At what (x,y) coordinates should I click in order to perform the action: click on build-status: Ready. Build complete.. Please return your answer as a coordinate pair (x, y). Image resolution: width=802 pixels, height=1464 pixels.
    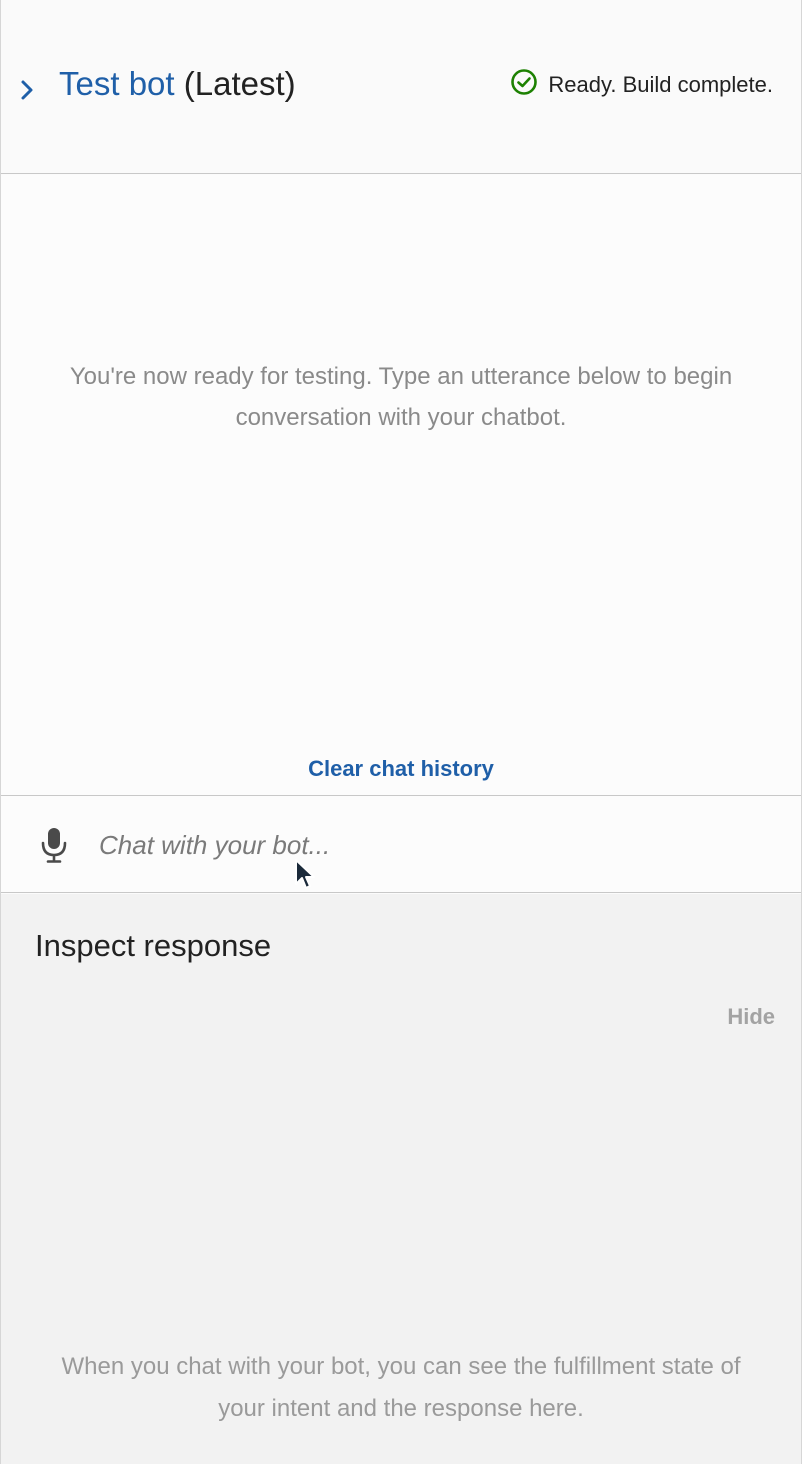
    Looking at the image, I should click on (641, 85).